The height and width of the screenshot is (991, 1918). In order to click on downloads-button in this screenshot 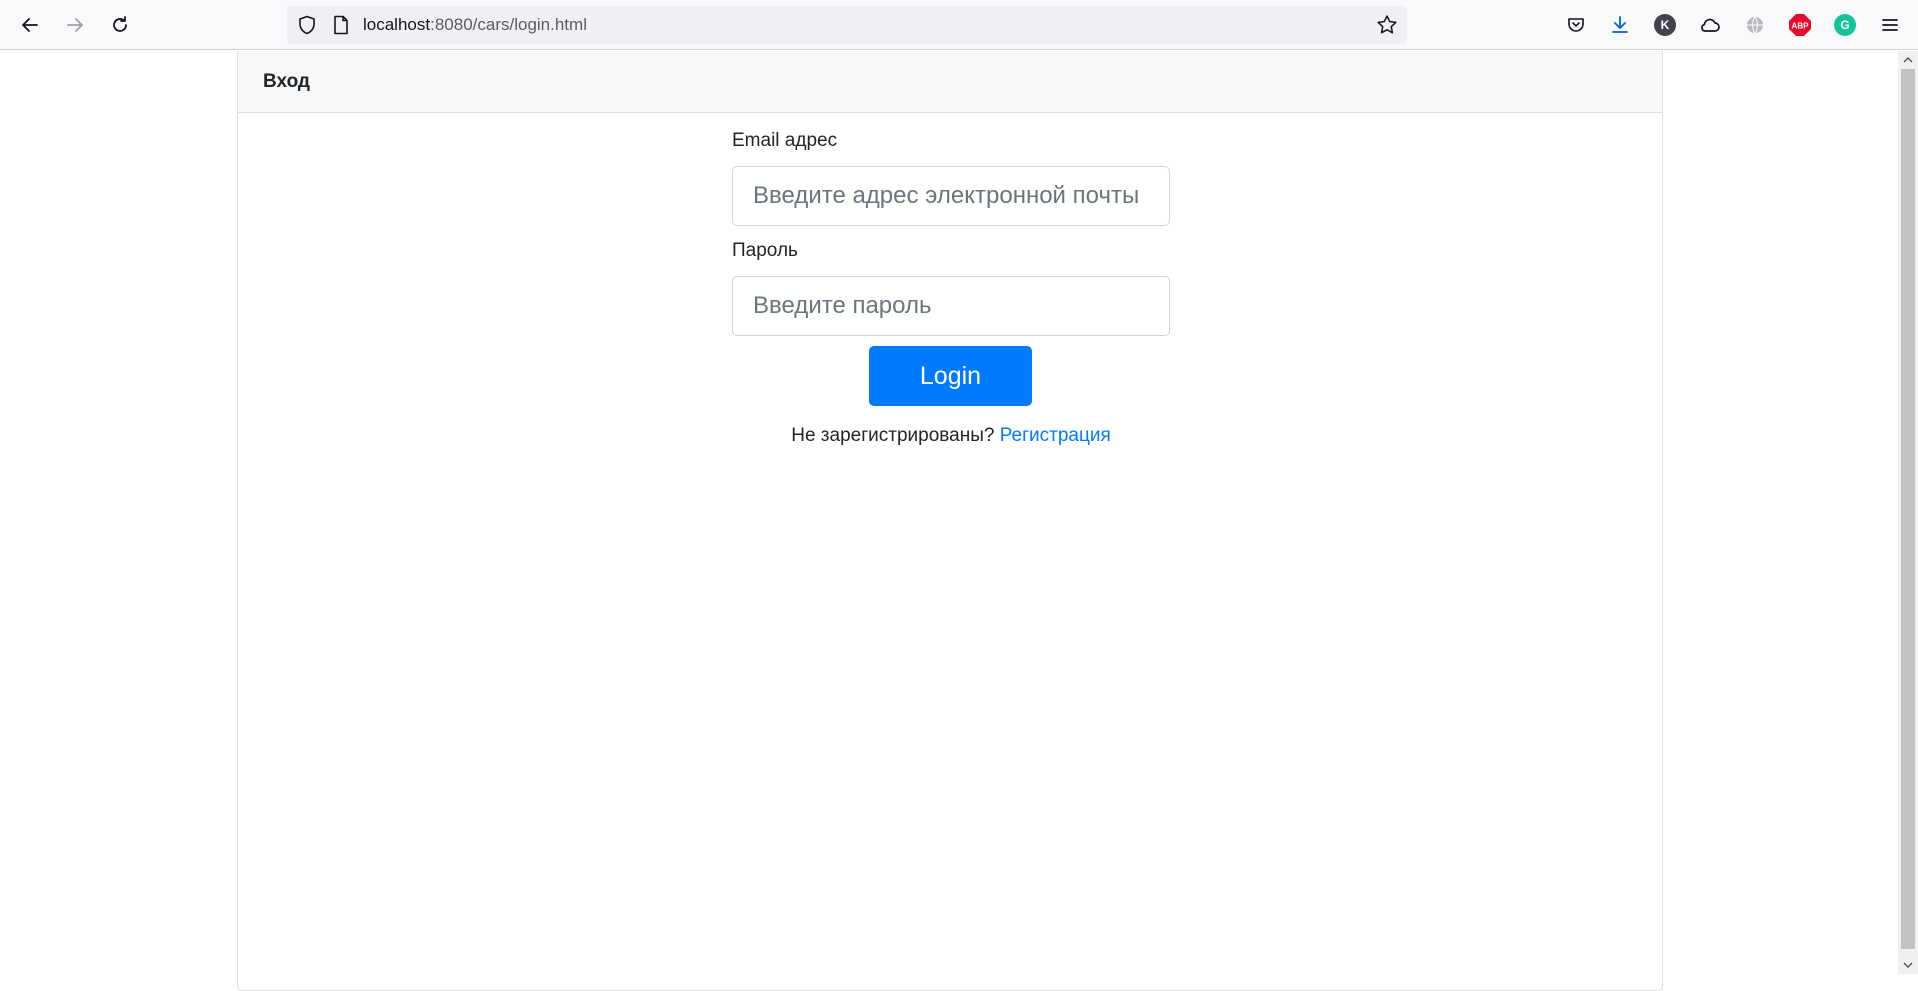, I will do `click(1620, 25)`.